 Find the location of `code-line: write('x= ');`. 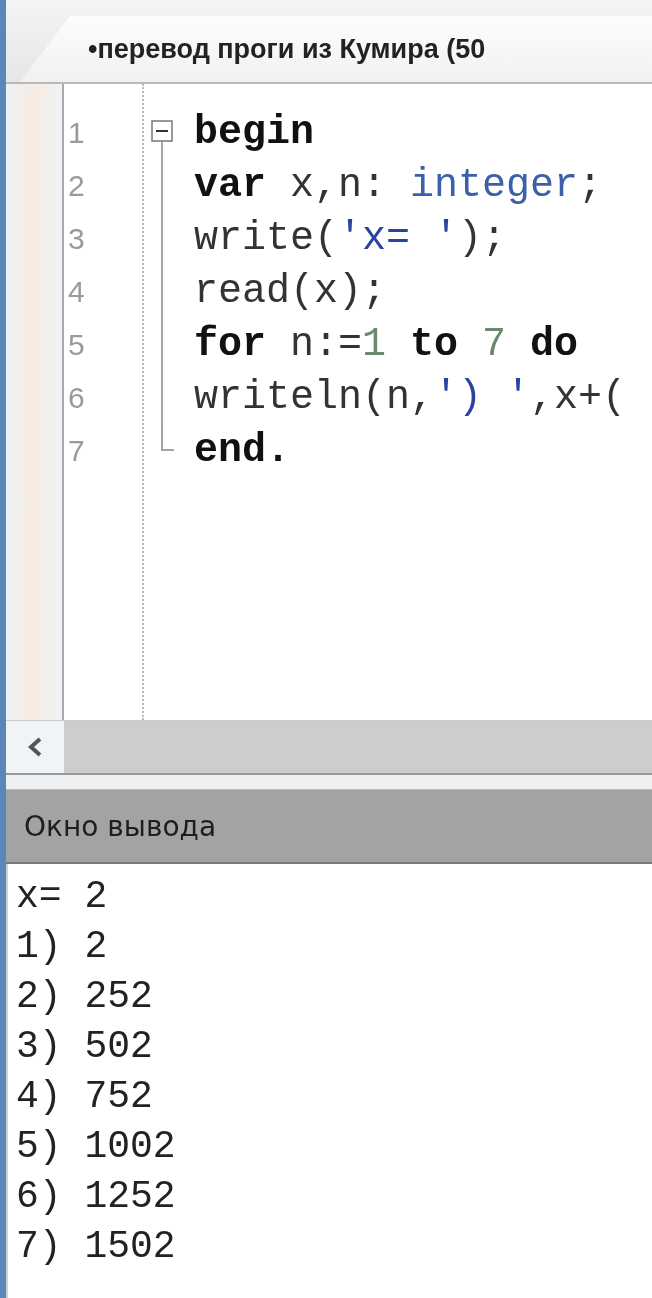

code-line: write('x= '); is located at coordinates (350, 238).